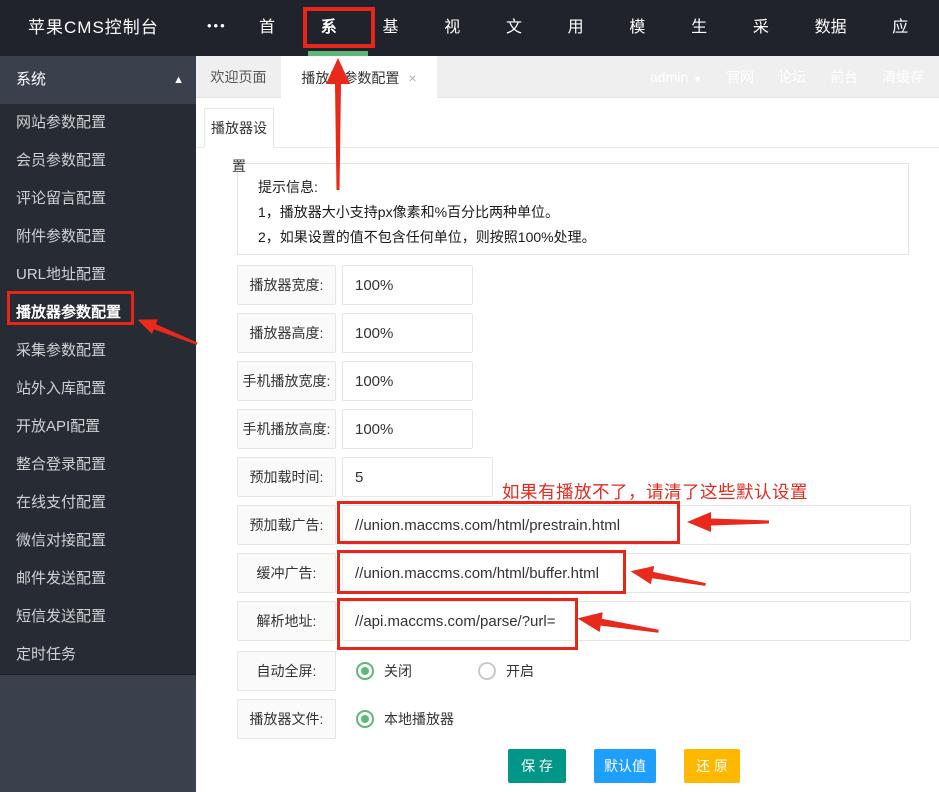  Describe the element at coordinates (712, 766) in the screenshot. I see `restore-button: 还 原` at that location.